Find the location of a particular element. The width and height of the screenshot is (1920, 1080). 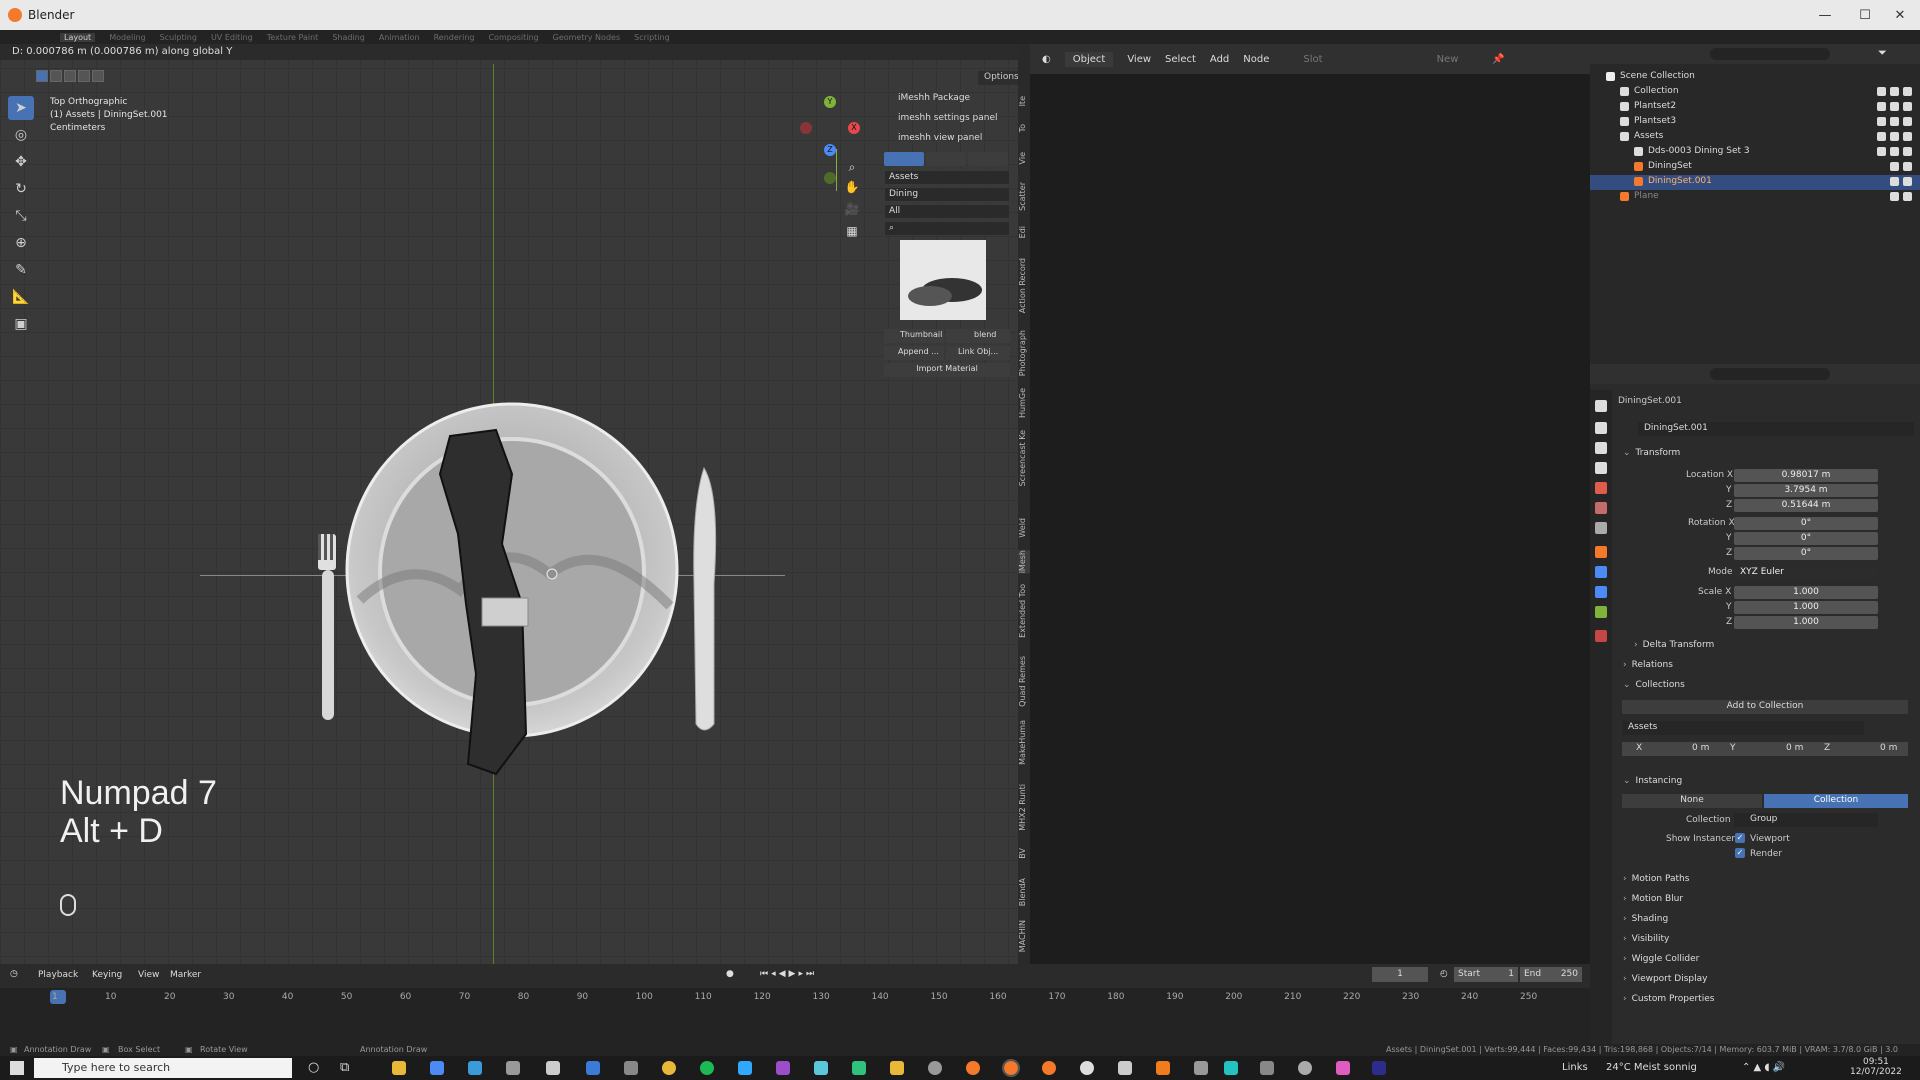

start-frame-field: Start 1 is located at coordinates (1486, 974).